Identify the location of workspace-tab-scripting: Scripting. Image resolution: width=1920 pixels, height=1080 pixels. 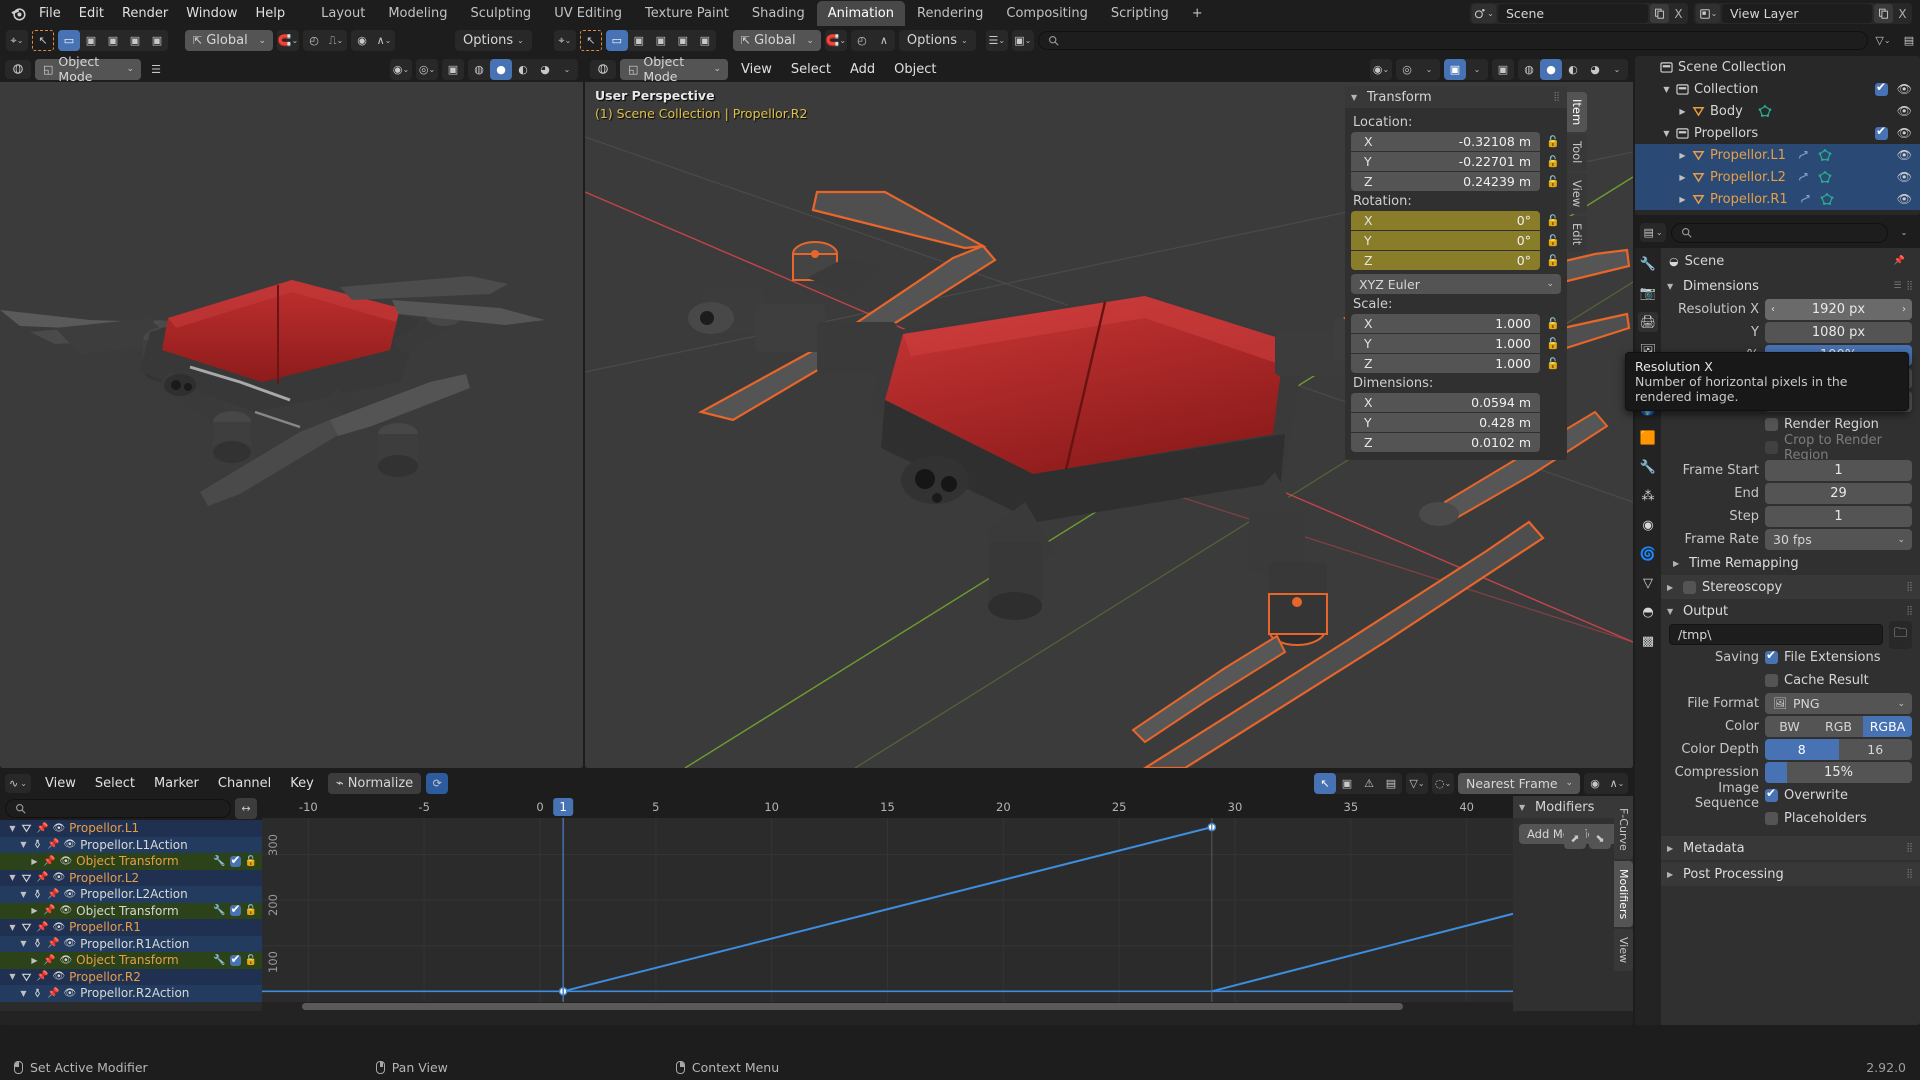
(1140, 13).